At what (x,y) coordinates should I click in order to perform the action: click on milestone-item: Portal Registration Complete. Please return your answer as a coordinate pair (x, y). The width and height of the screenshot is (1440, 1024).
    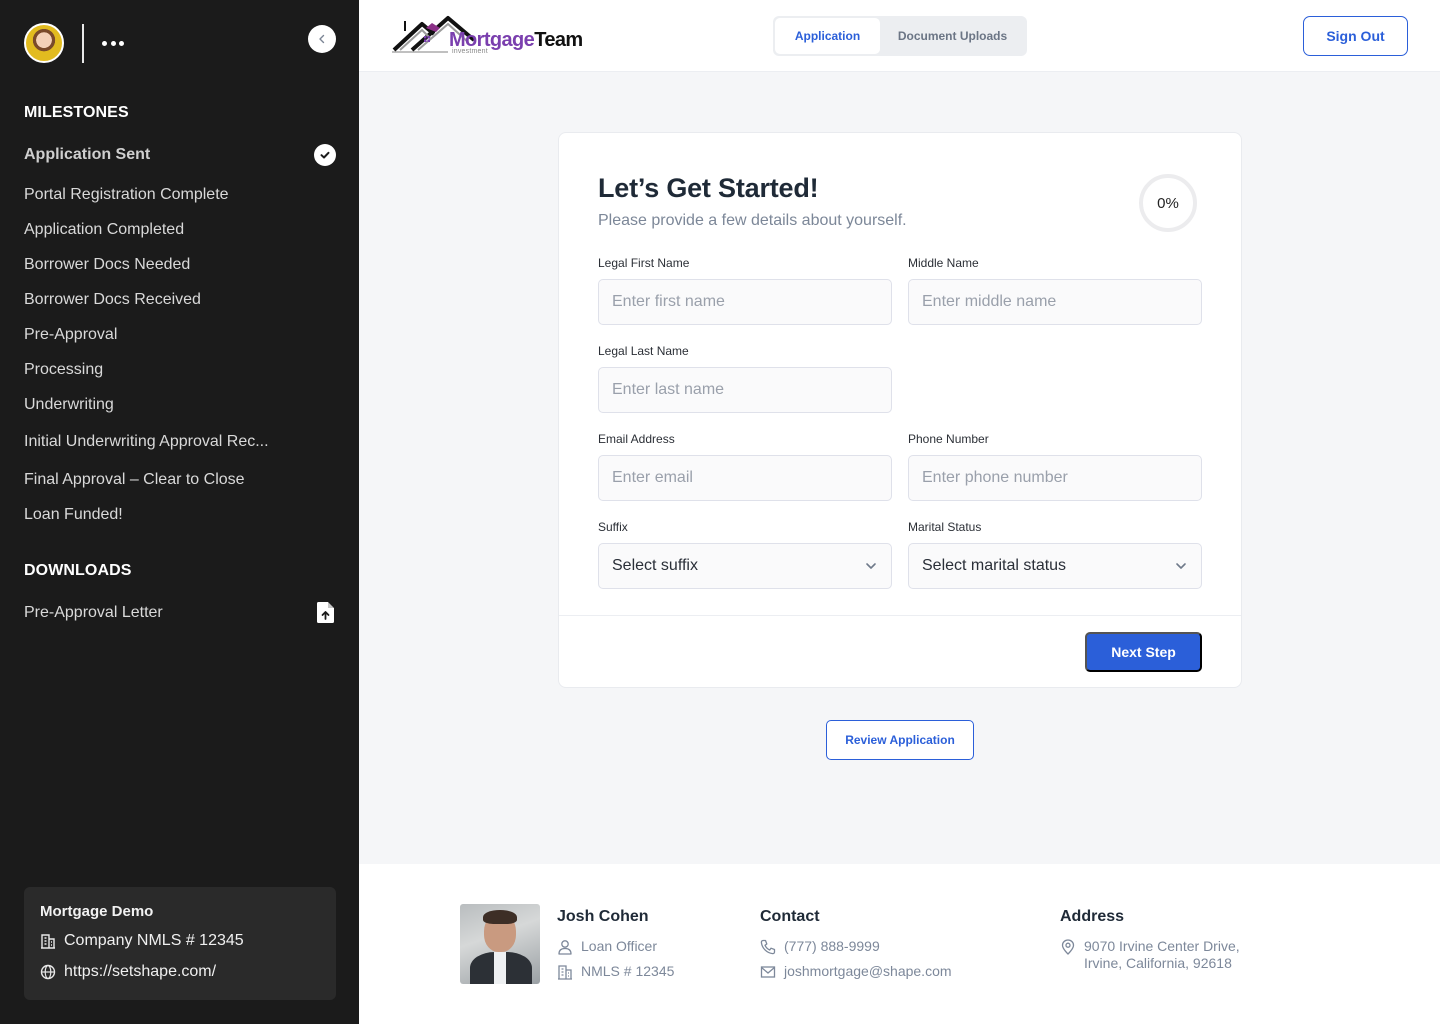
    Looking at the image, I should click on (180, 194).